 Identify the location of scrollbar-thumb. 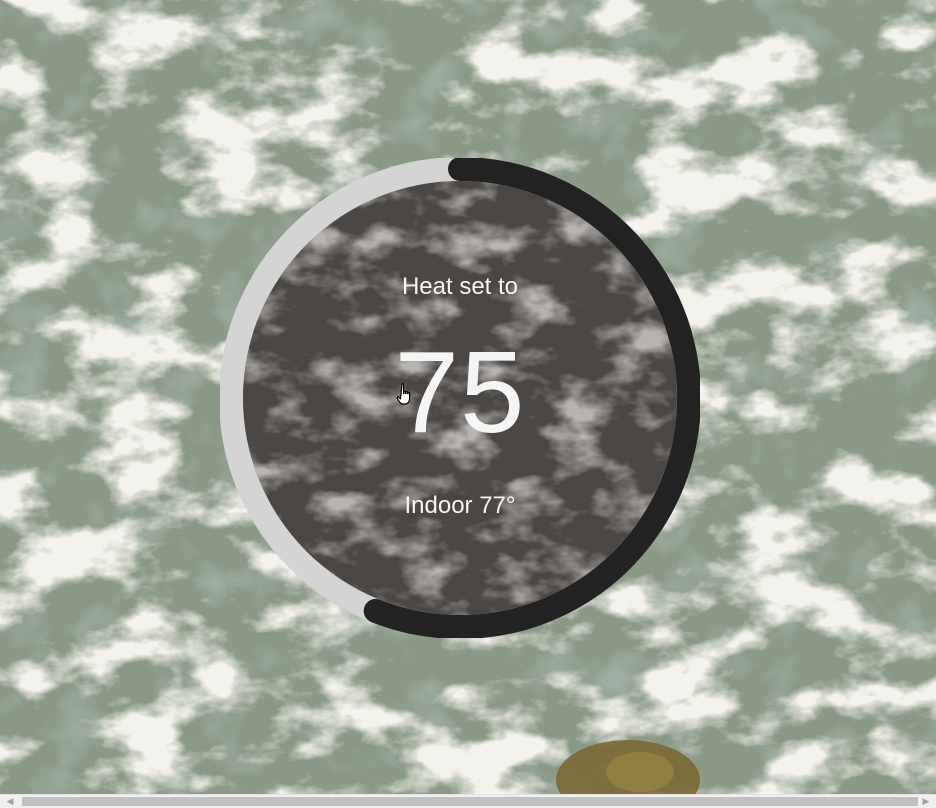
(470, 801).